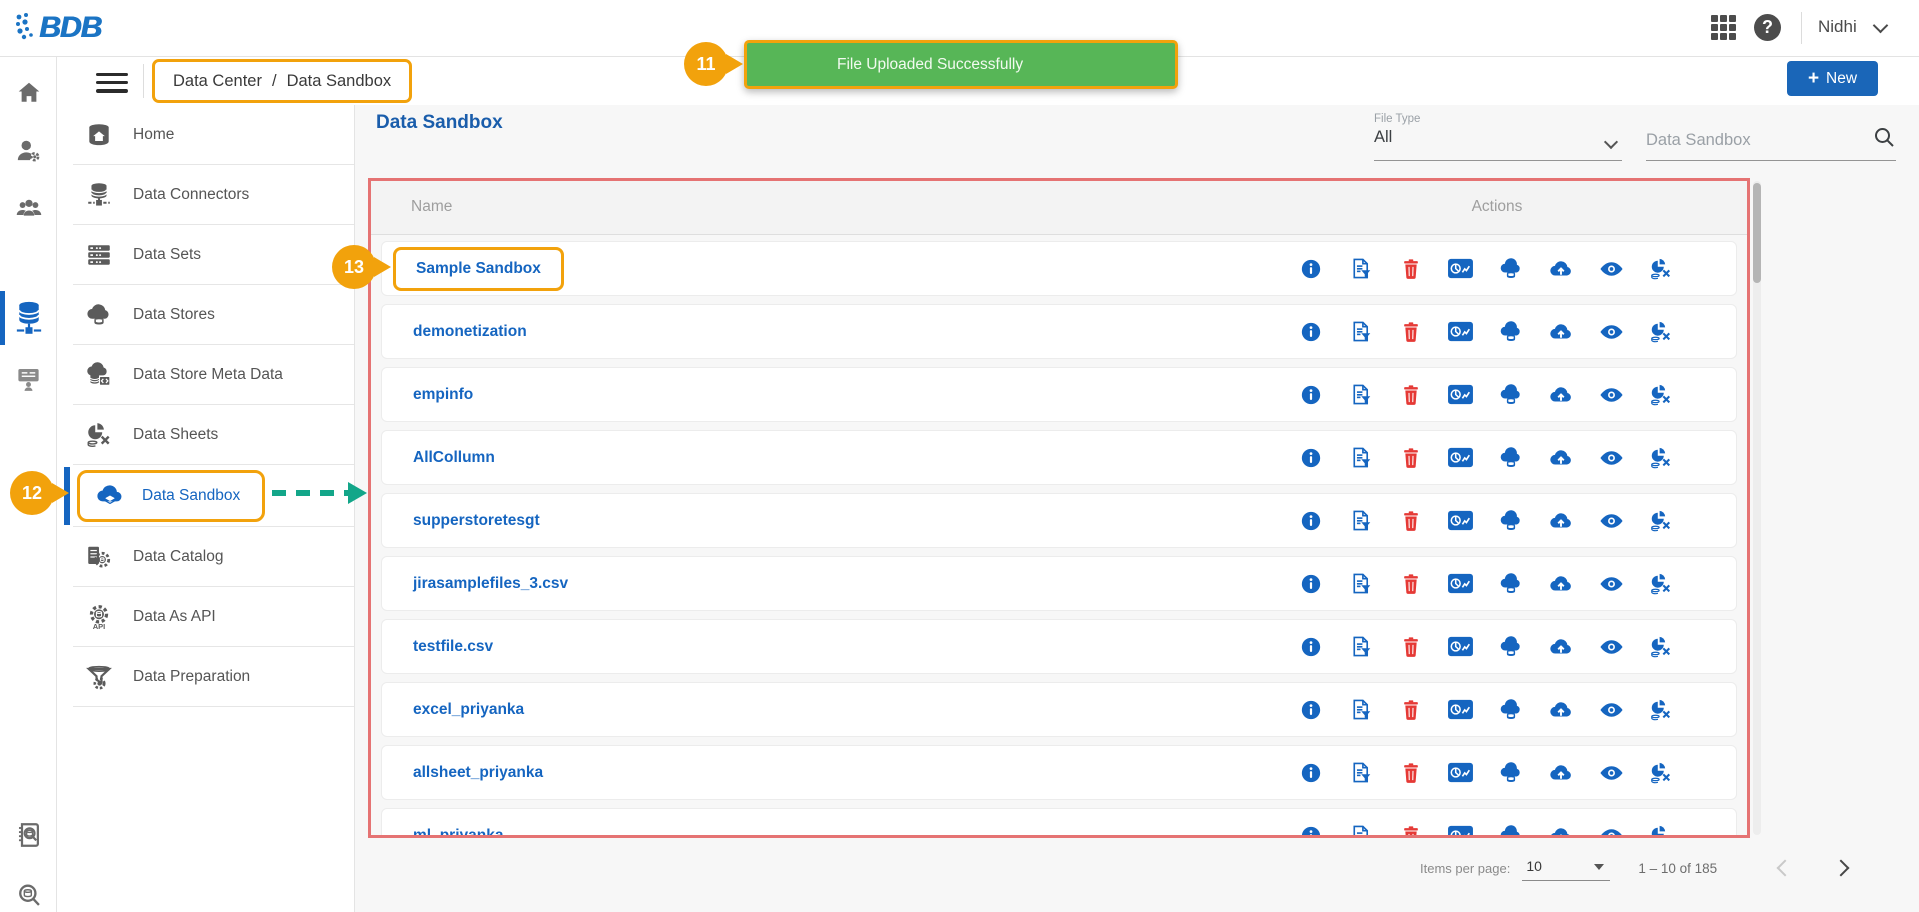 Image resolution: width=1919 pixels, height=912 pixels. What do you see at coordinates (1785, 868) in the screenshot?
I see `previous-page-icon` at bounding box center [1785, 868].